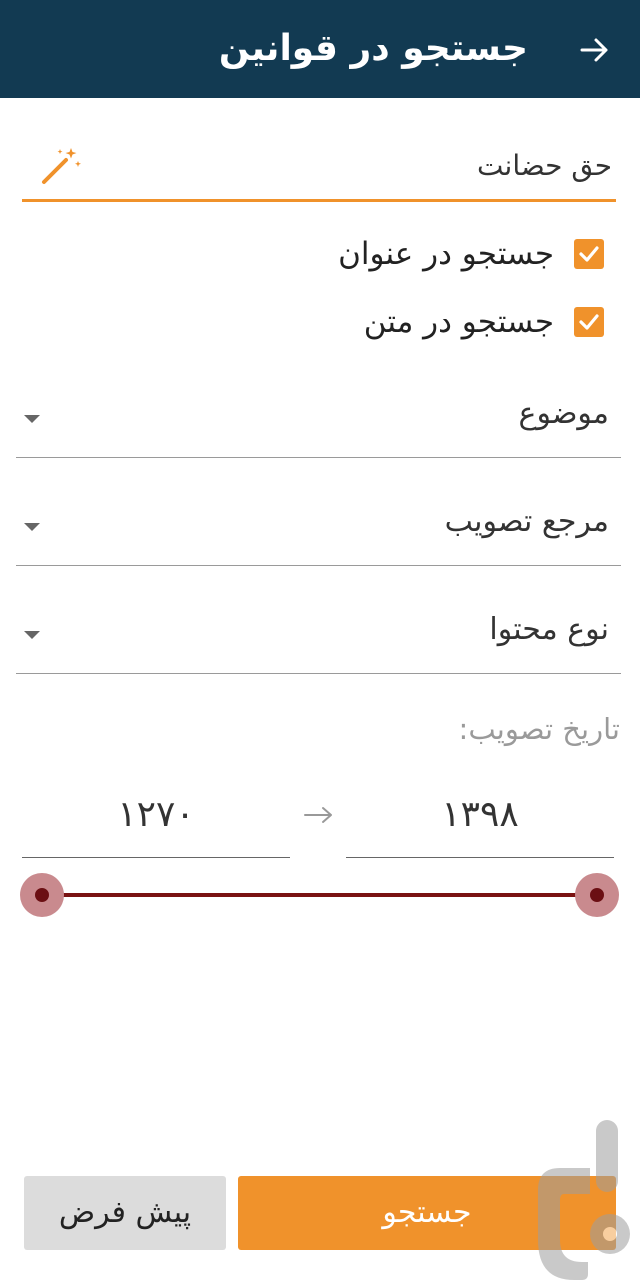 This screenshot has width=640, height=1280. Describe the element at coordinates (373, 48) in the screenshot. I see `page-title: جستجو در قوانین` at that location.